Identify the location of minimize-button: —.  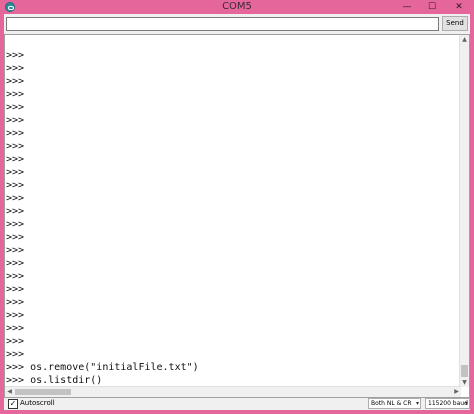
(407, 7).